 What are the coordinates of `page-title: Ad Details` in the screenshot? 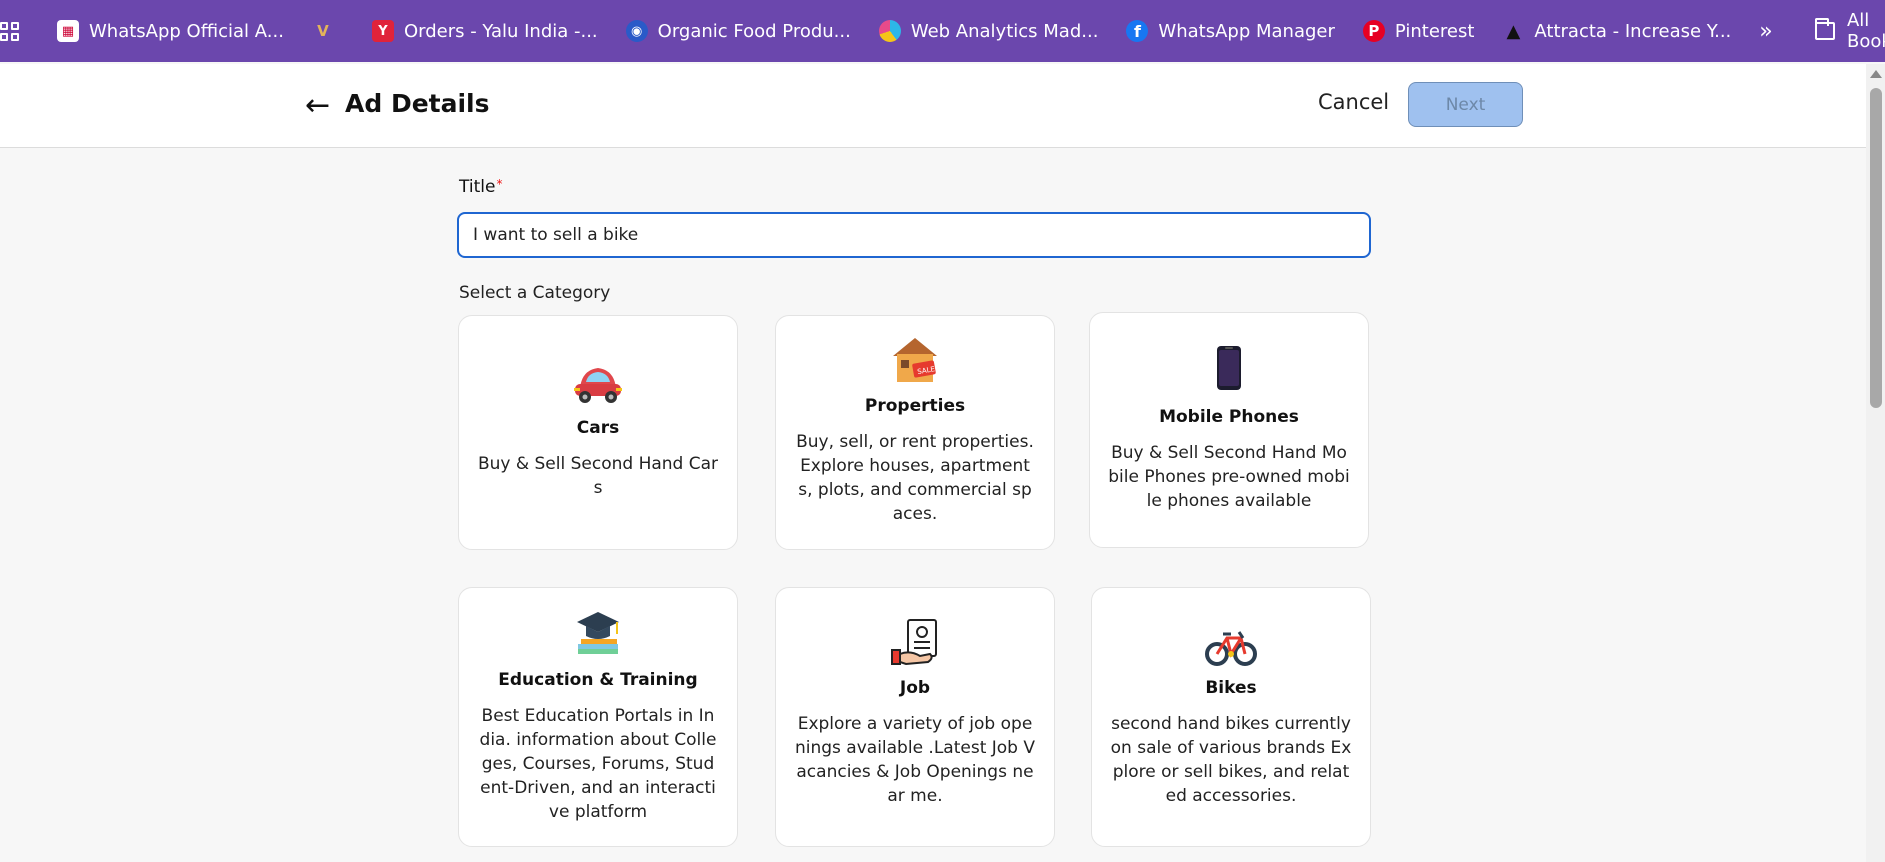 It's located at (417, 103).